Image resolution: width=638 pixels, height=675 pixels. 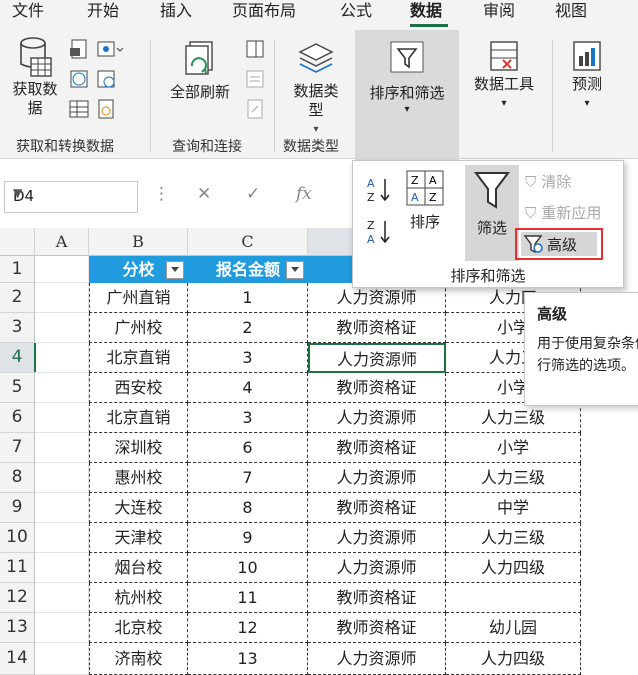 I want to click on recent-sources-icon, so click(x=106, y=81).